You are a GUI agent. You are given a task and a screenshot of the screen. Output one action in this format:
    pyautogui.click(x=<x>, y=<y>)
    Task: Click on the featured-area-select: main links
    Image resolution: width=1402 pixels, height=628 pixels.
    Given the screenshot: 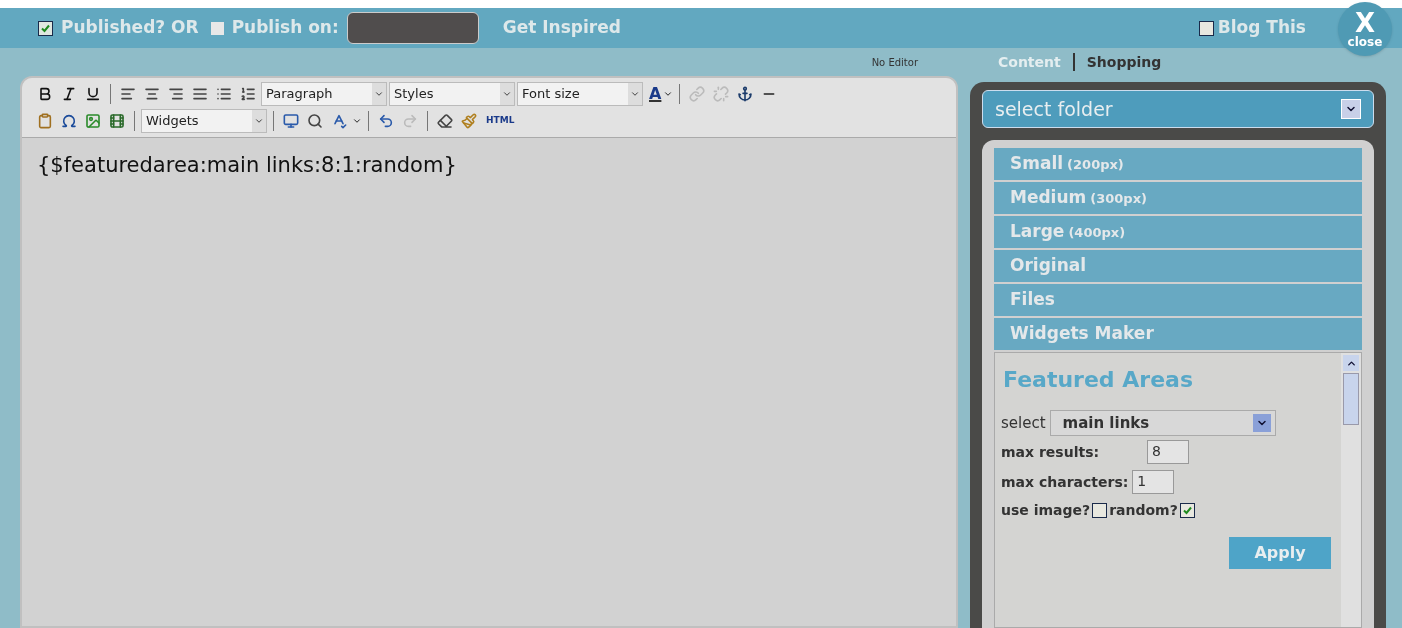 What is the action you would take?
    pyautogui.click(x=1162, y=423)
    